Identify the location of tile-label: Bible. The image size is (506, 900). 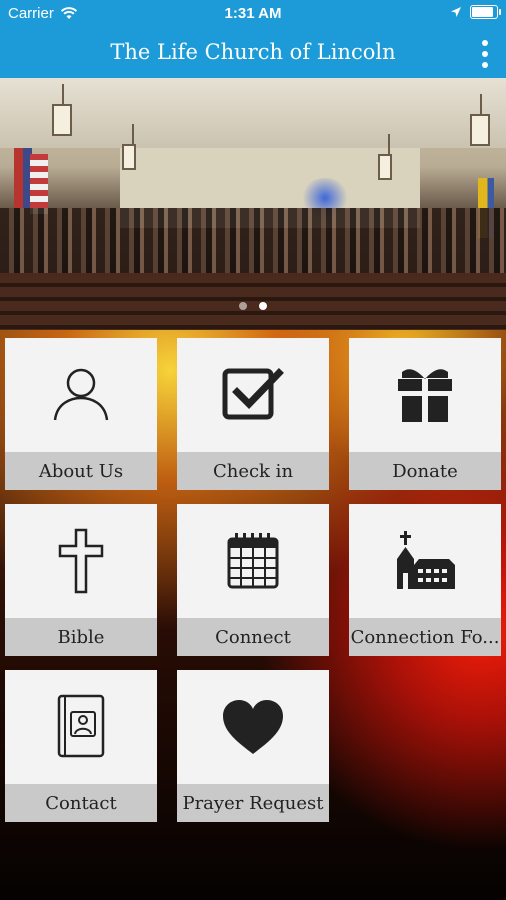
(81, 637).